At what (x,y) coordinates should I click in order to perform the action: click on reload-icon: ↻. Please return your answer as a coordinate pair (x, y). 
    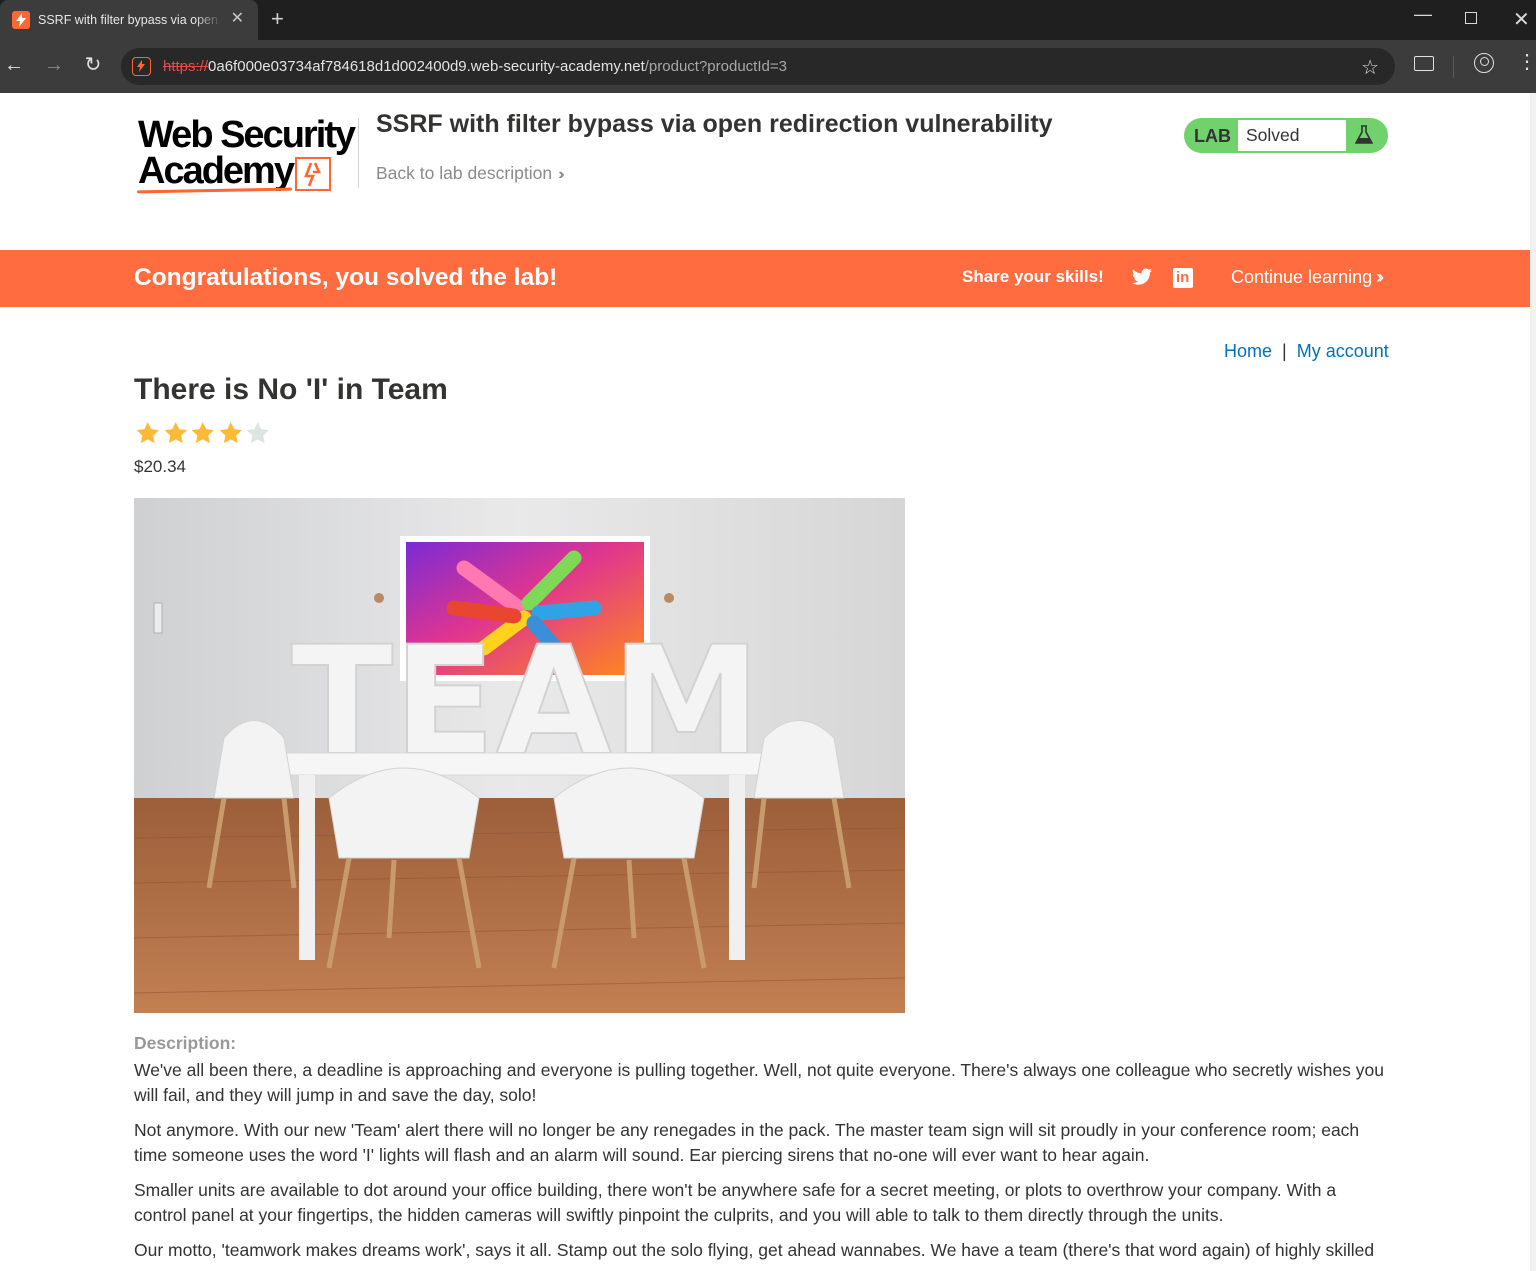
    Looking at the image, I should click on (93, 65).